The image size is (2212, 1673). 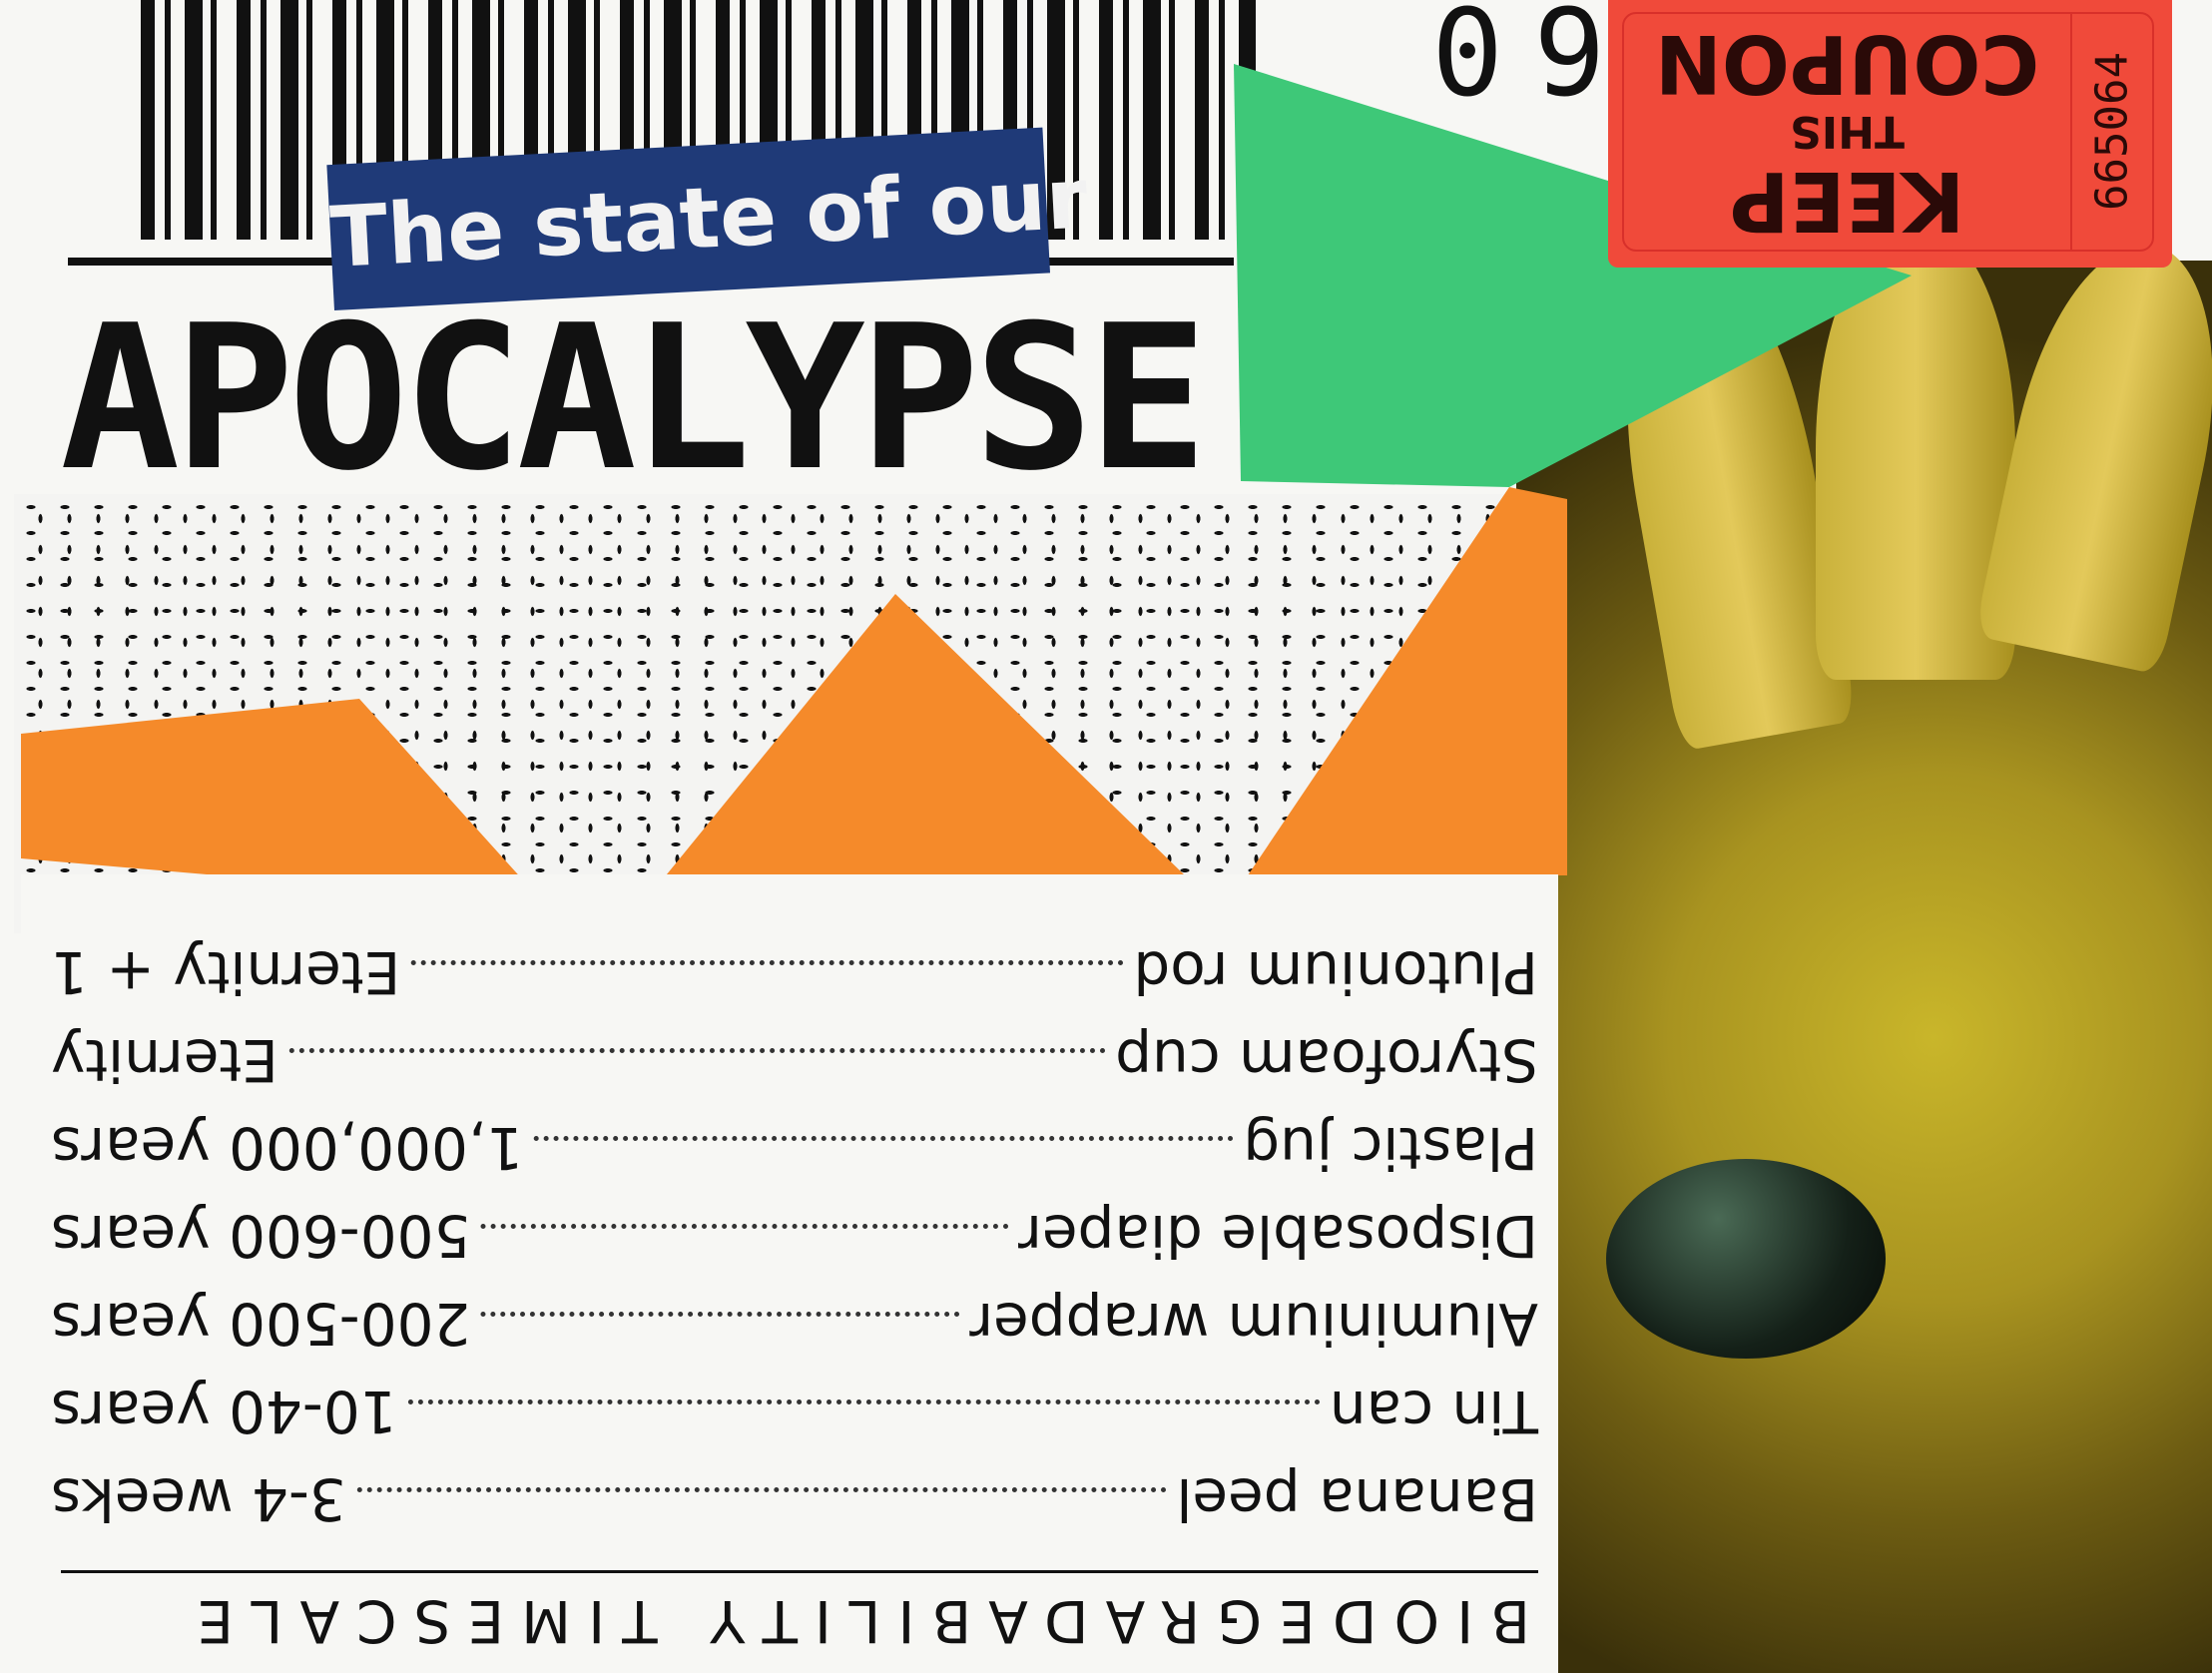 What do you see at coordinates (198, 1499) in the screenshot?
I see `item-duration: 3-4 weeks` at bounding box center [198, 1499].